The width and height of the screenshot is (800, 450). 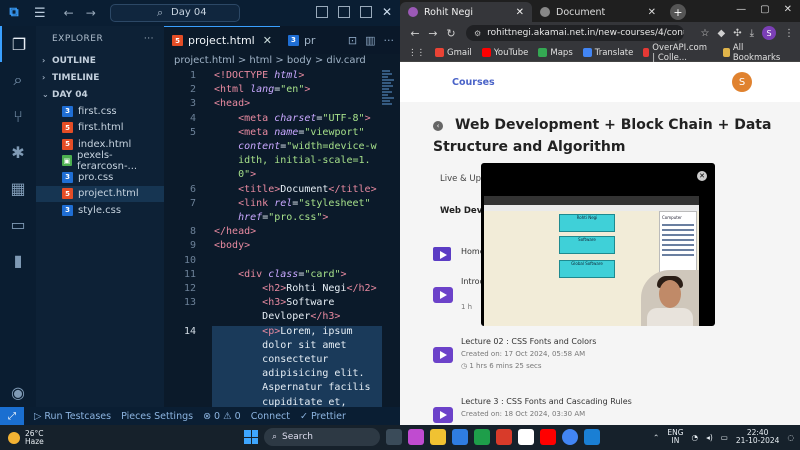 I want to click on battery-icon: ▭, so click(x=724, y=437).